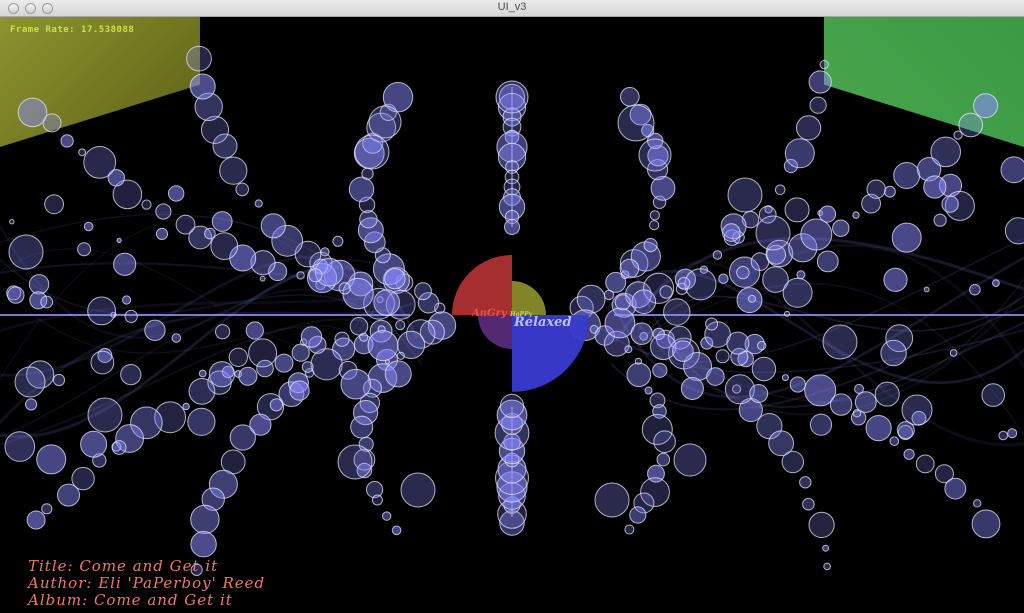 Image resolution: width=1024 pixels, height=613 pixels. I want to click on mood-quadrant-happy, so click(529, 298).